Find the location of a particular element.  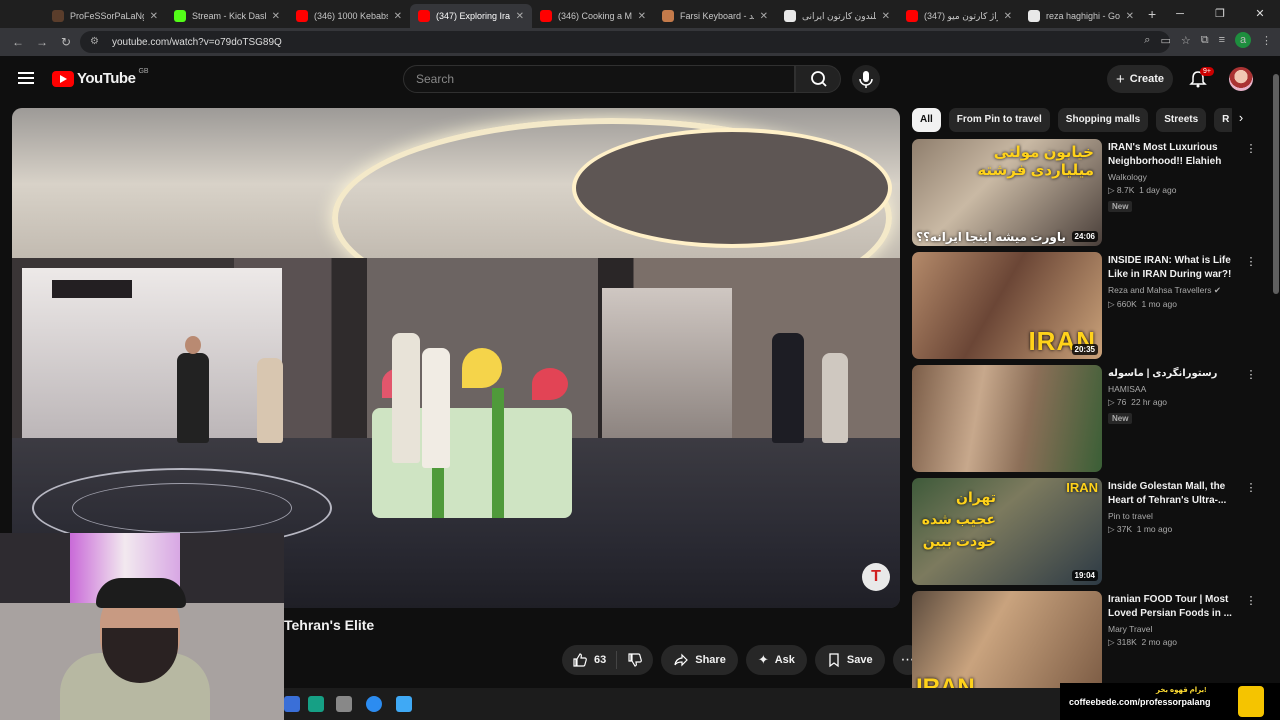

page-scrollbar is located at coordinates (1276, 372).